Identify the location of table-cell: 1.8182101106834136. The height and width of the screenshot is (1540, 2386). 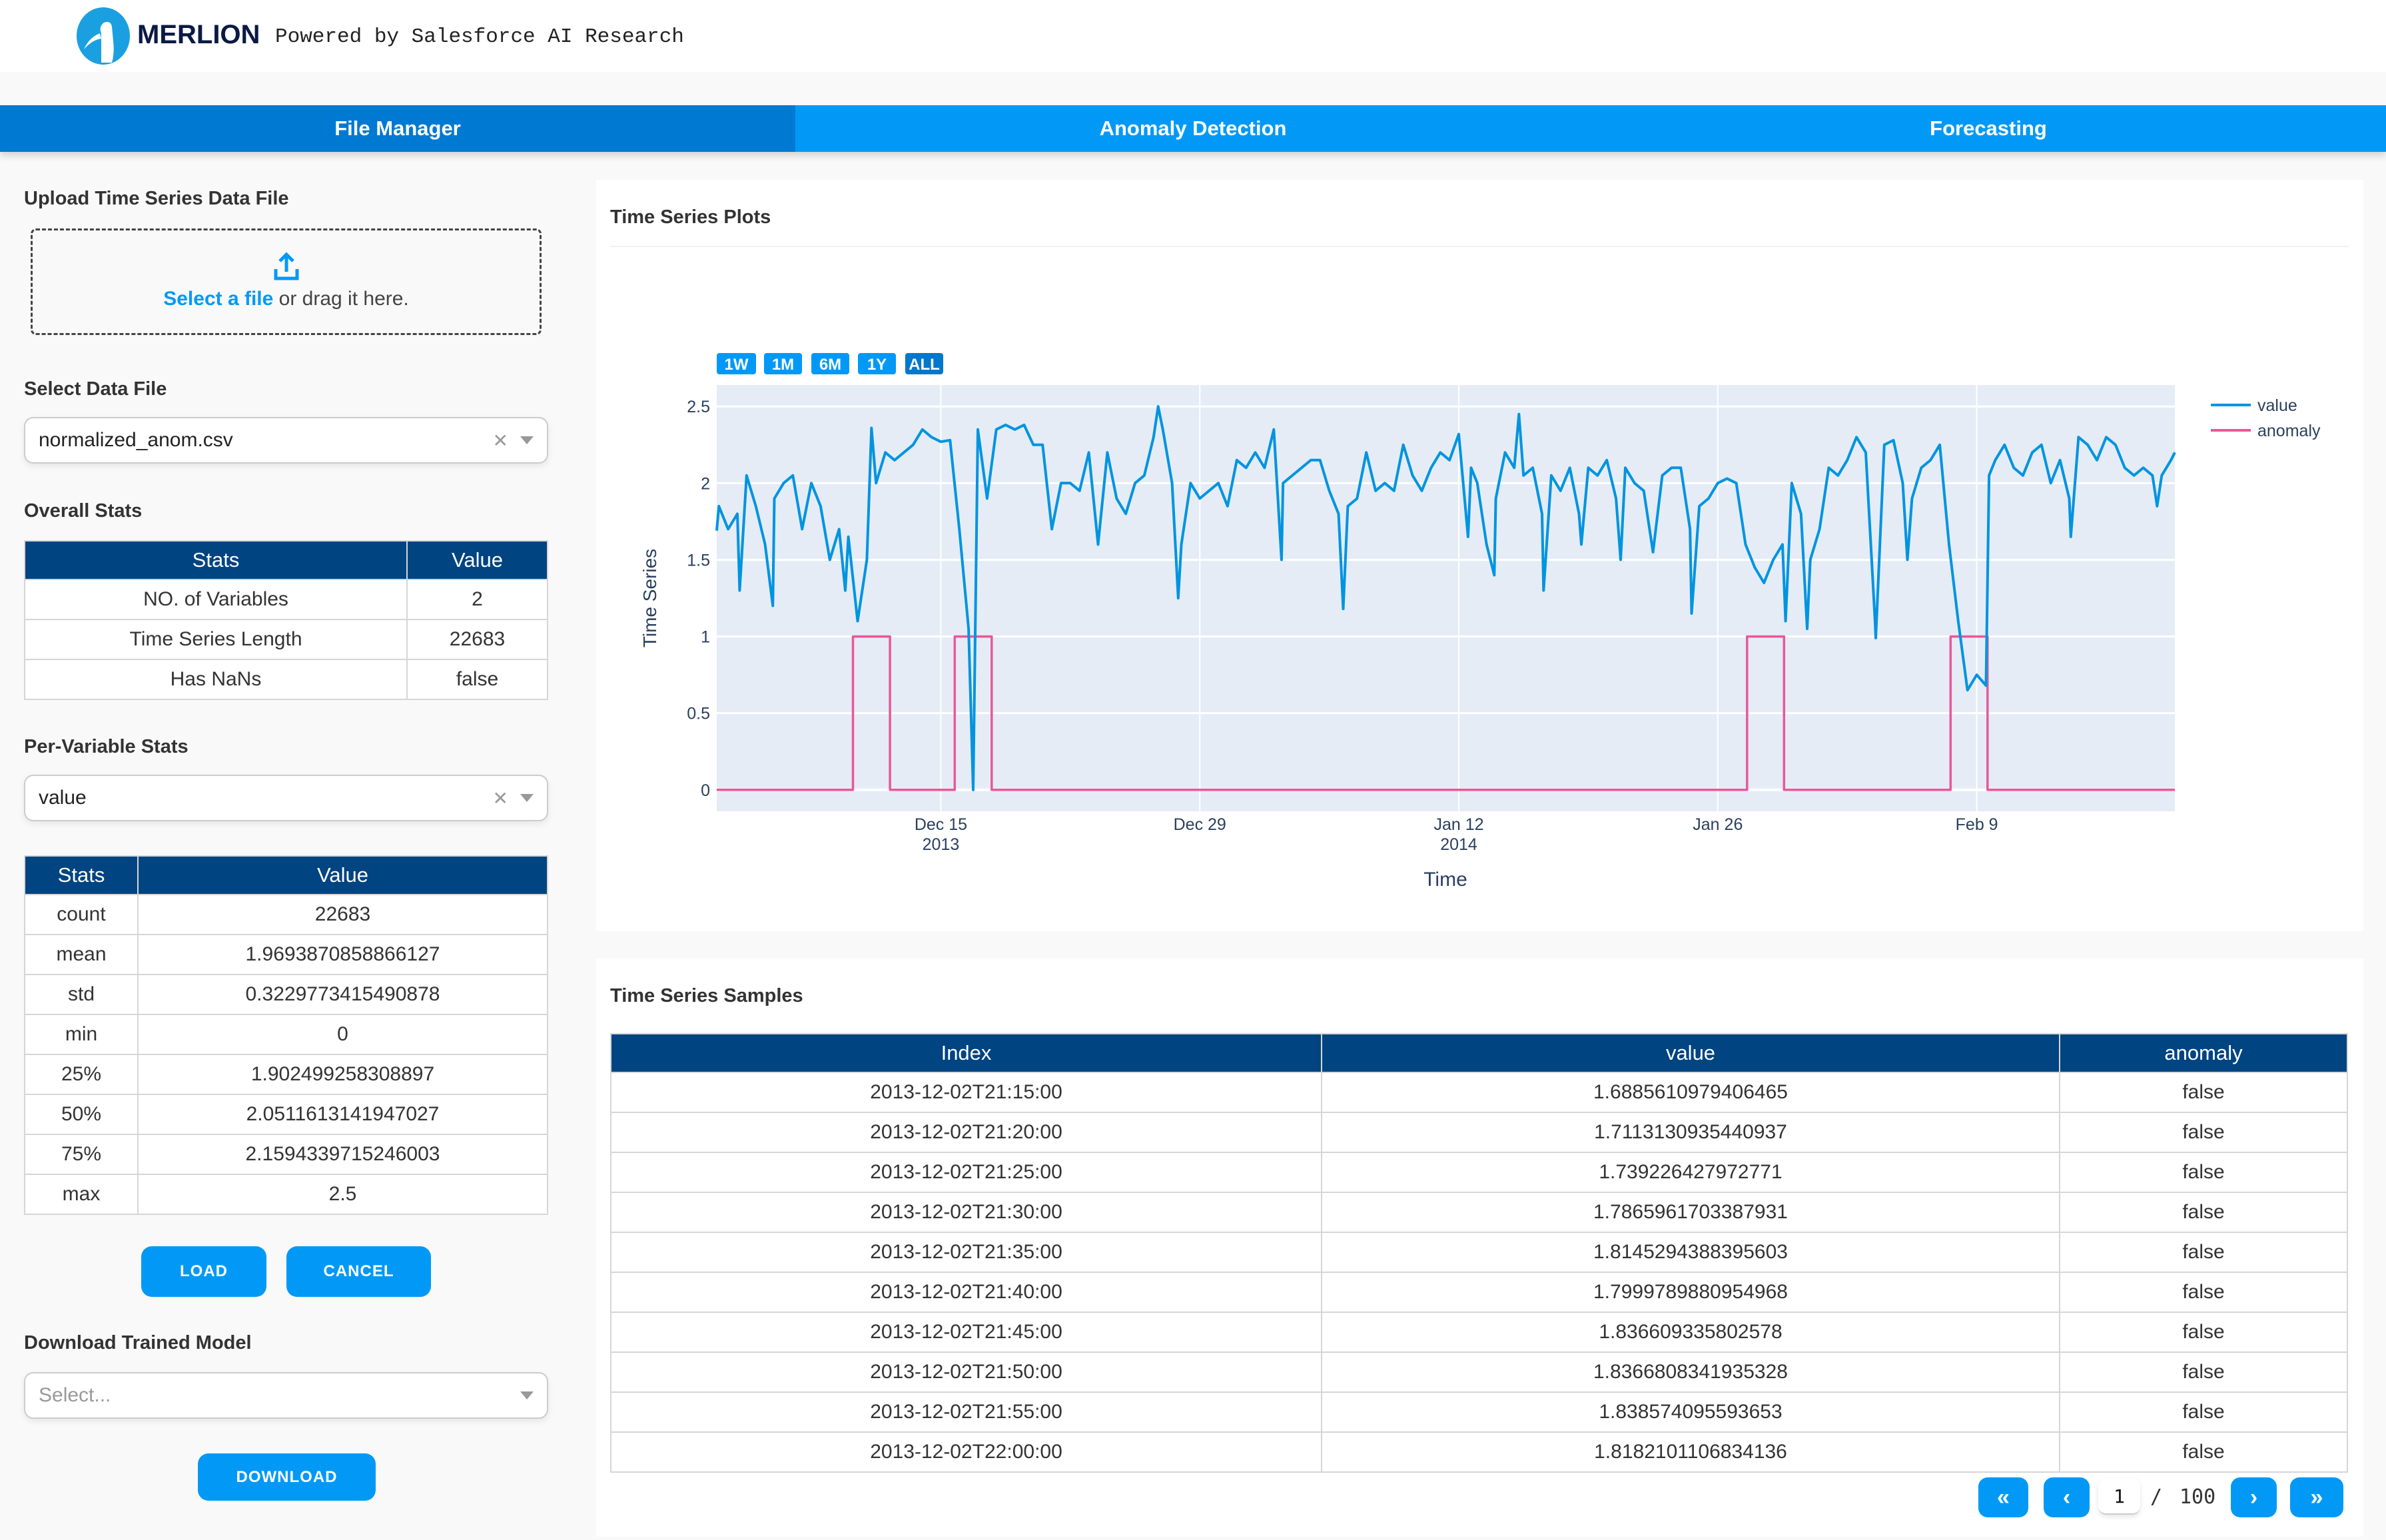
(1690, 1452).